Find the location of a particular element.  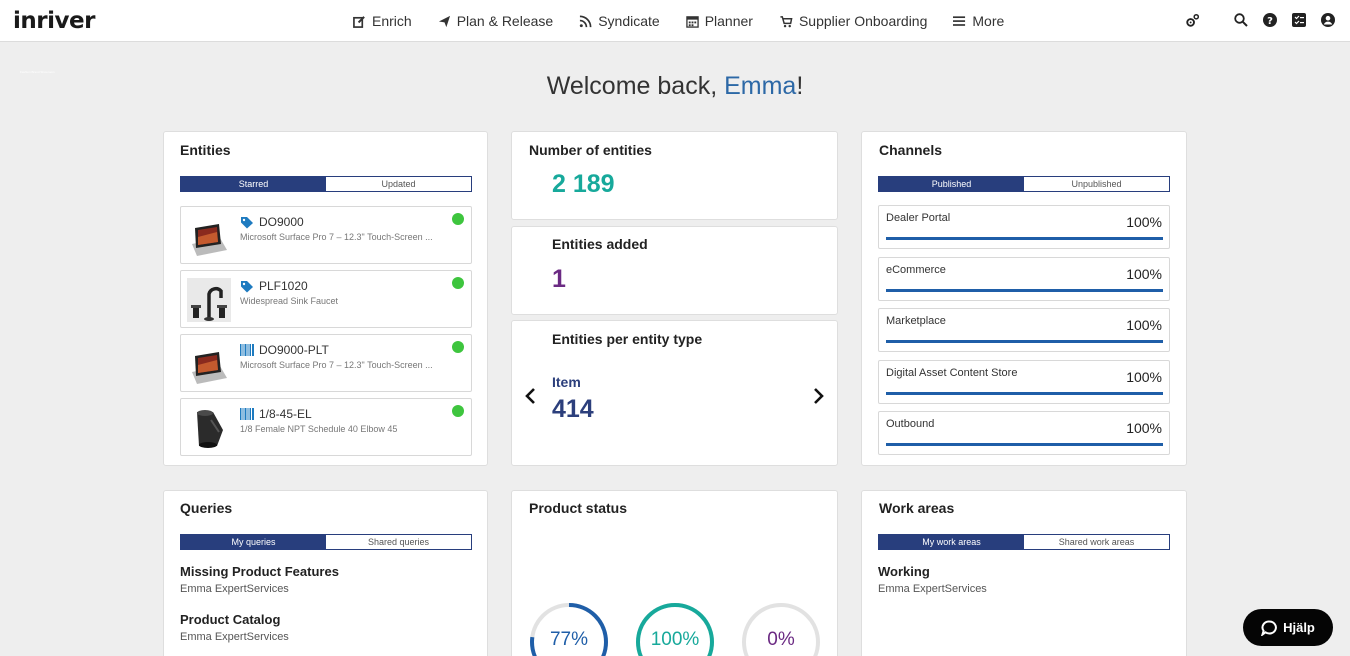

nav-supplier-onboarding: Supplier Onboarding is located at coordinates (853, 21).